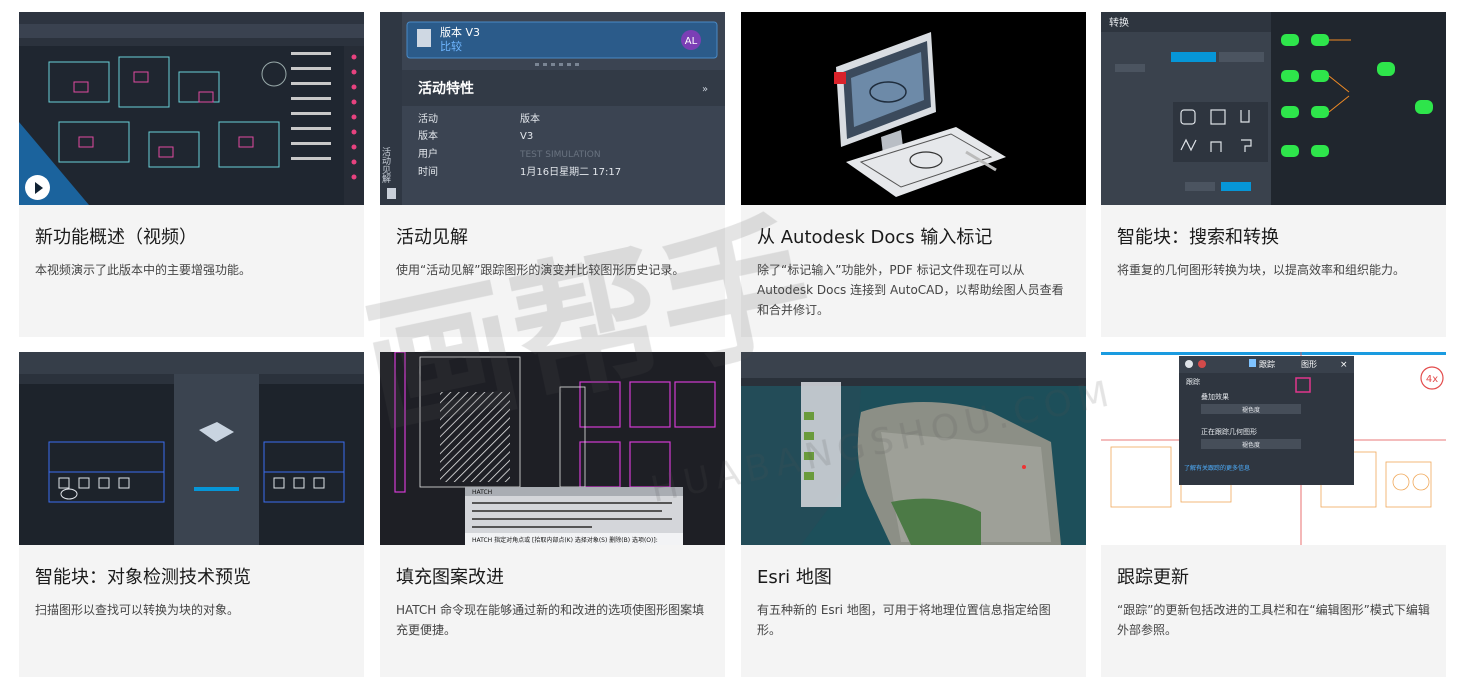  Describe the element at coordinates (116, 237) in the screenshot. I see `card-title: 新功能概述（视频）` at that location.